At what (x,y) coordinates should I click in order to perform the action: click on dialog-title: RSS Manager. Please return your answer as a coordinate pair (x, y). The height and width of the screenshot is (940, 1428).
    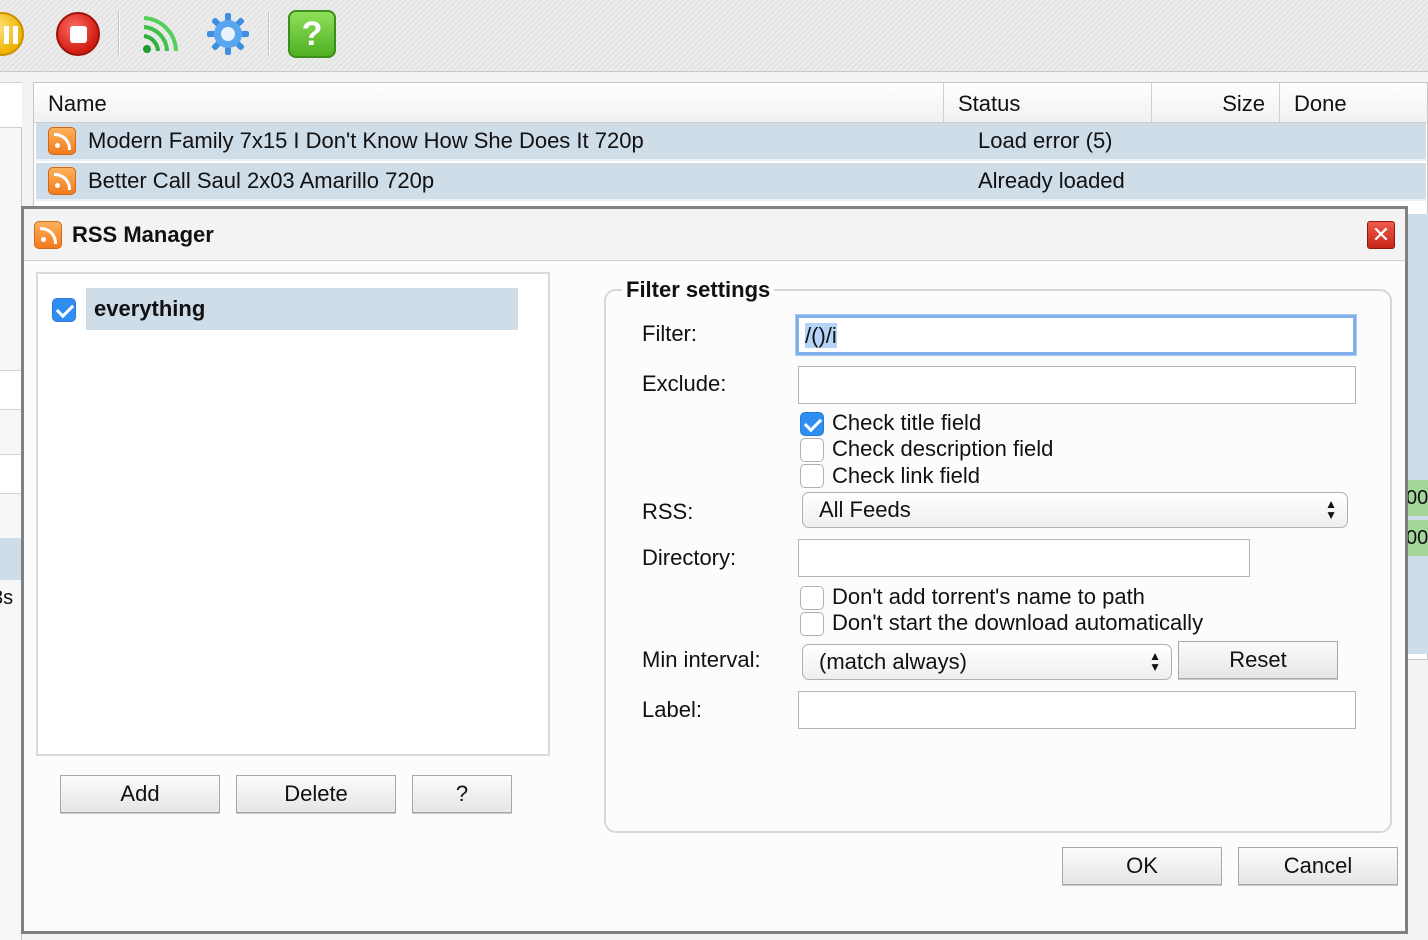
    Looking at the image, I should click on (143, 234).